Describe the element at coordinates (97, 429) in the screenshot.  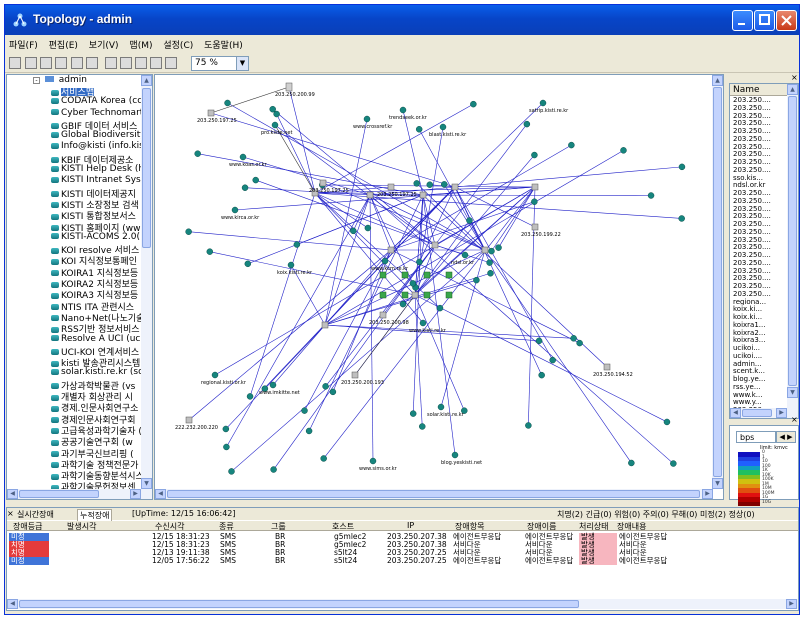
I see `tree-item: 고급육성과학기술자 (` at that location.